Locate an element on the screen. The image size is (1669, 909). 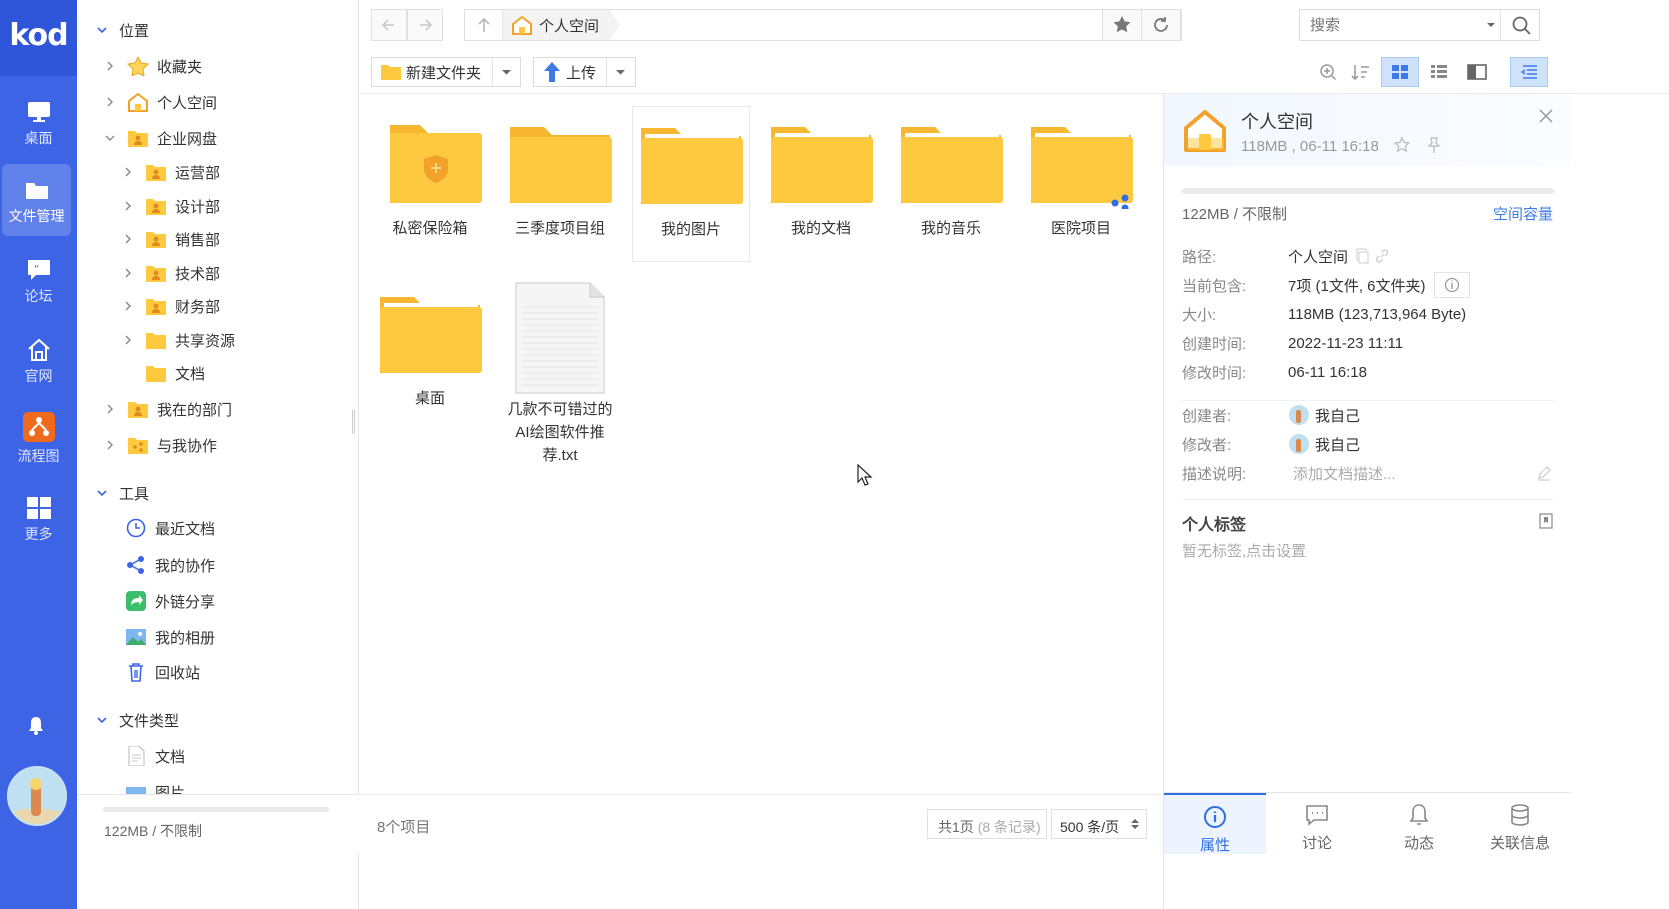
view-icon-button is located at coordinates (1400, 72).